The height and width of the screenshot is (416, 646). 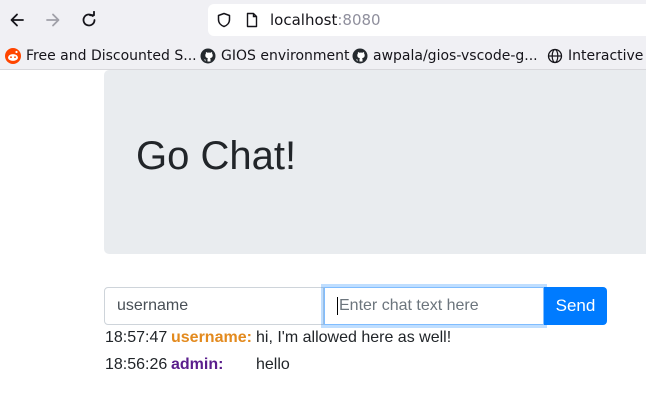 I want to click on url-host: localhost, so click(x=304, y=20).